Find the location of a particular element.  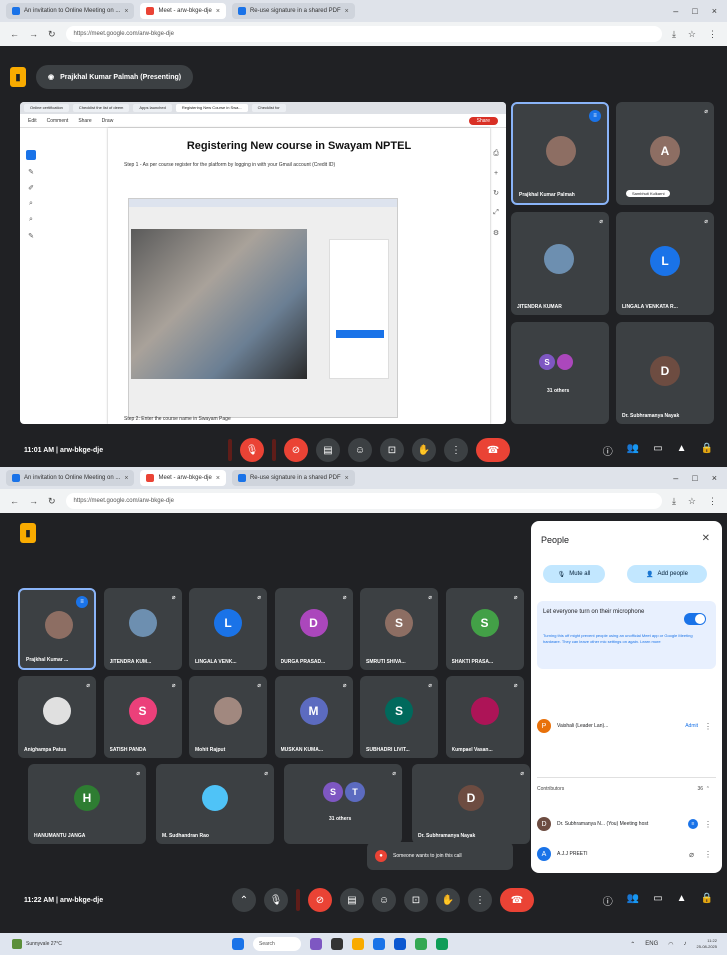

folder-icon is located at coordinates (358, 944).